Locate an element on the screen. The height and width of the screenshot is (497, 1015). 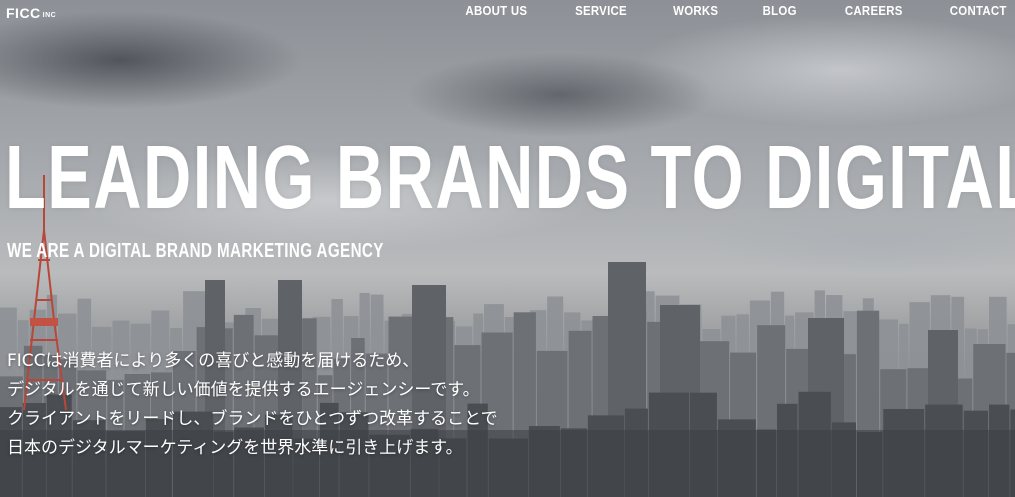
nav-link-service: SERVICE is located at coordinates (601, 10).